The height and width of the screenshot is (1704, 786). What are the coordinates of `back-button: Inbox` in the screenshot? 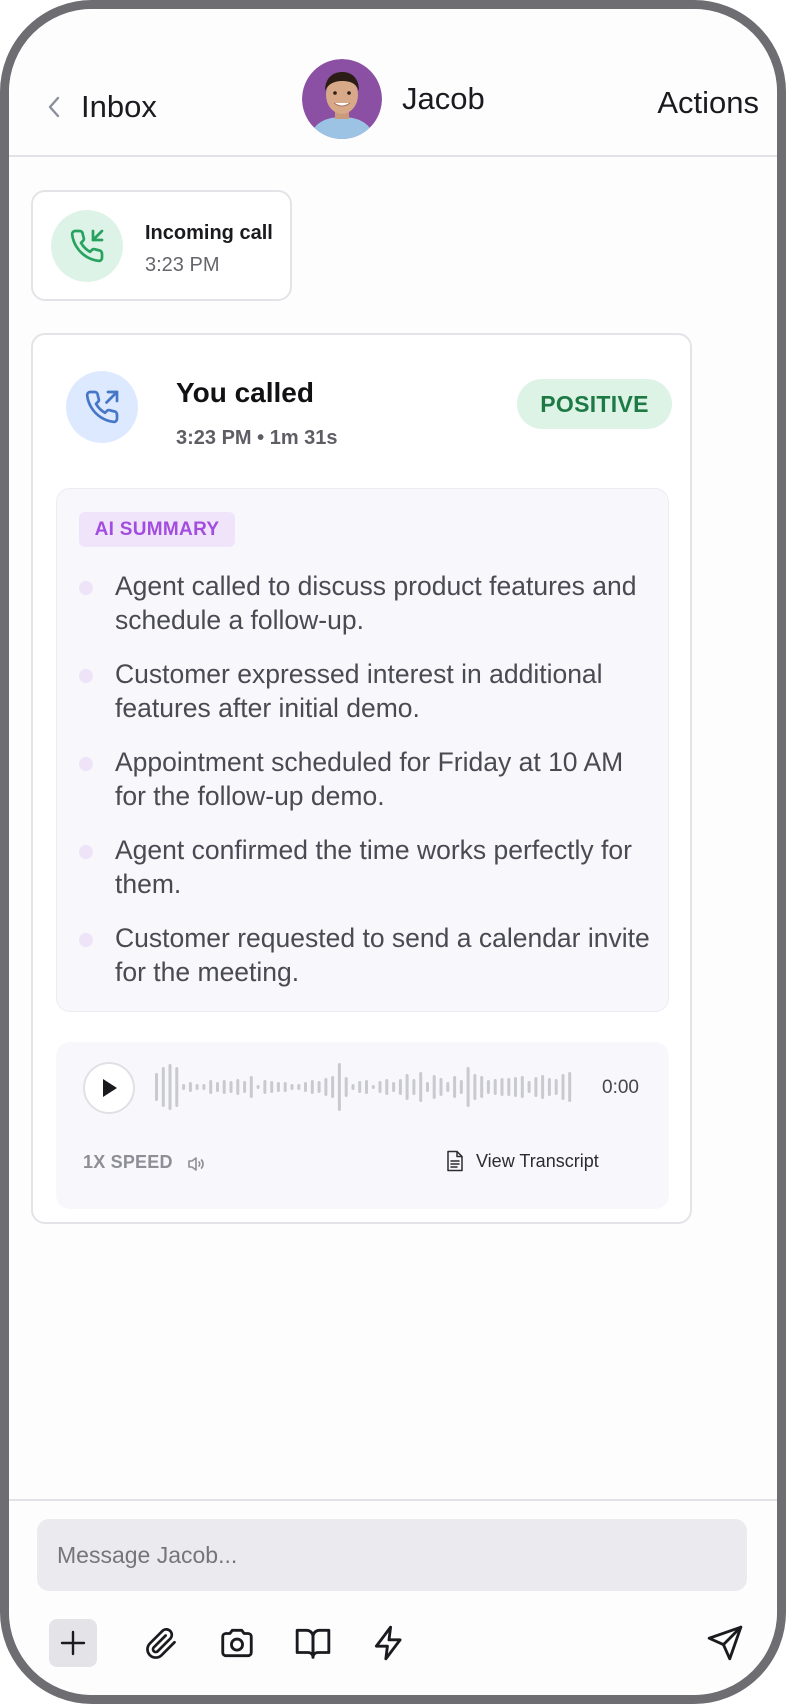 It's located at (100, 107).